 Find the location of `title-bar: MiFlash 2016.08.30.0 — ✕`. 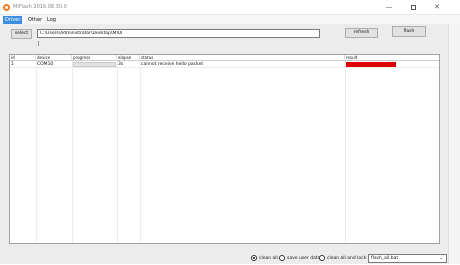

title-bar: MiFlash 2016.08.30.0 — ✕ is located at coordinates (230, 7).